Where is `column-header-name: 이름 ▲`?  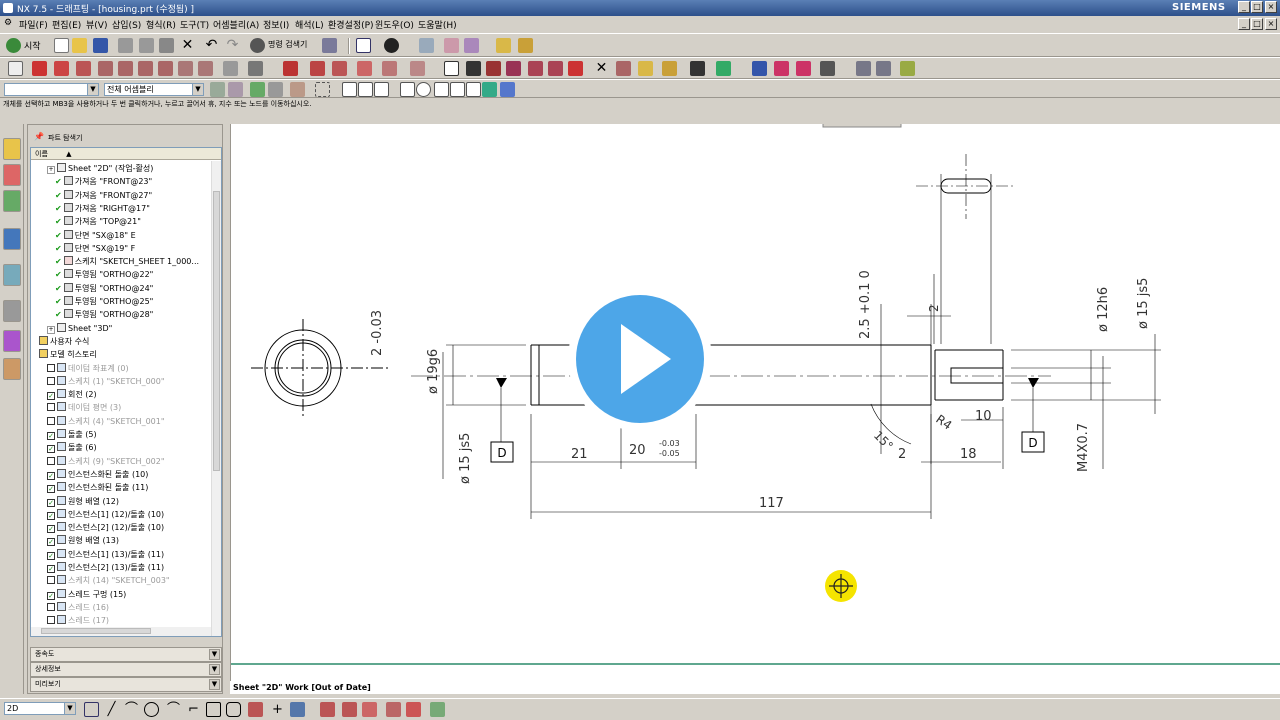 column-header-name: 이름 ▲ is located at coordinates (126, 154).